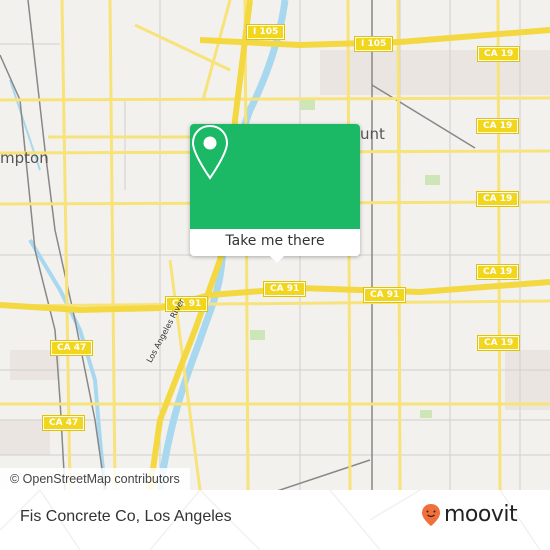 Image resolution: width=550 pixels, height=550 pixels. Describe the element at coordinates (275, 242) in the screenshot. I see `take-me-there-button: Take me there` at that location.